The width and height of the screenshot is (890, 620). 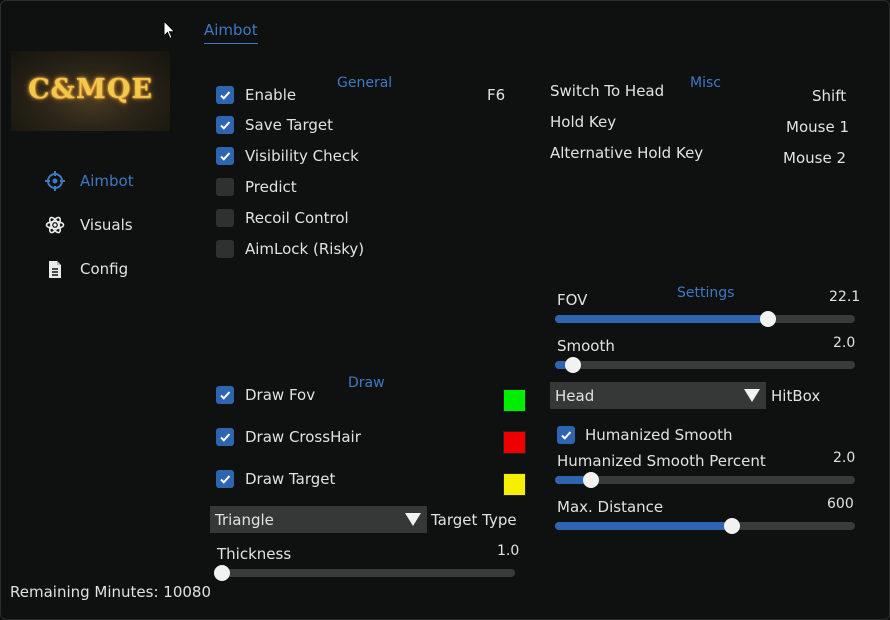 I want to click on crosshair-icon, so click(x=55, y=181).